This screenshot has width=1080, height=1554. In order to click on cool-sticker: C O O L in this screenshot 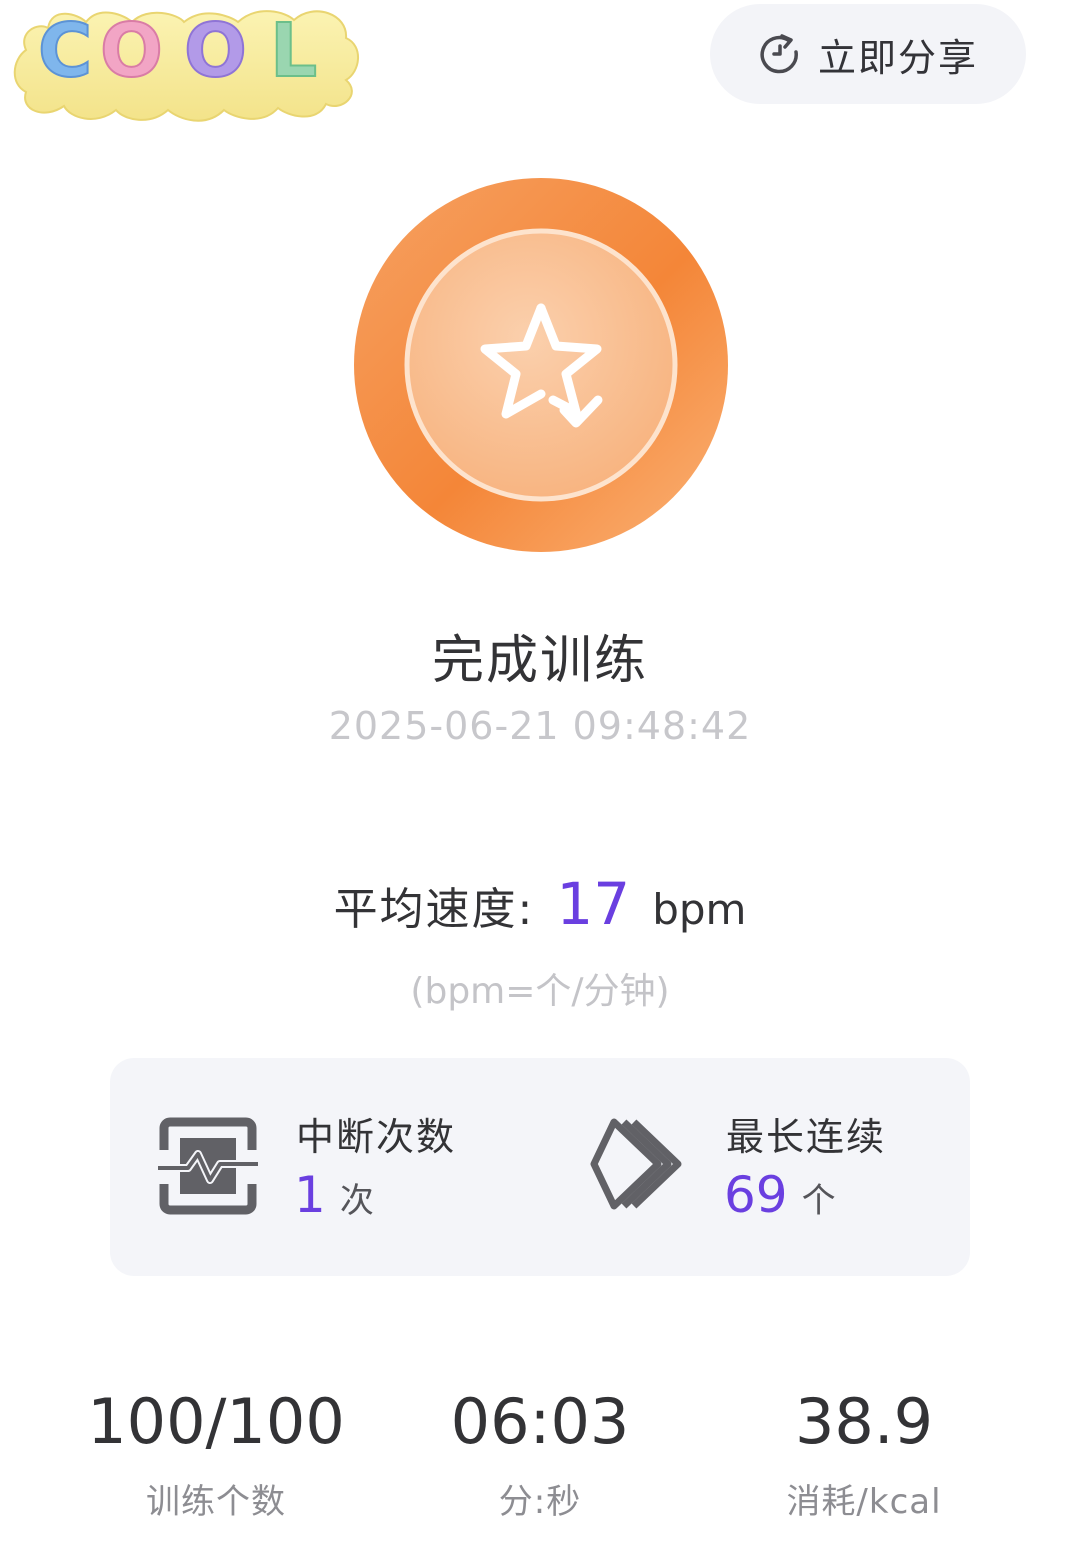, I will do `click(186, 66)`.